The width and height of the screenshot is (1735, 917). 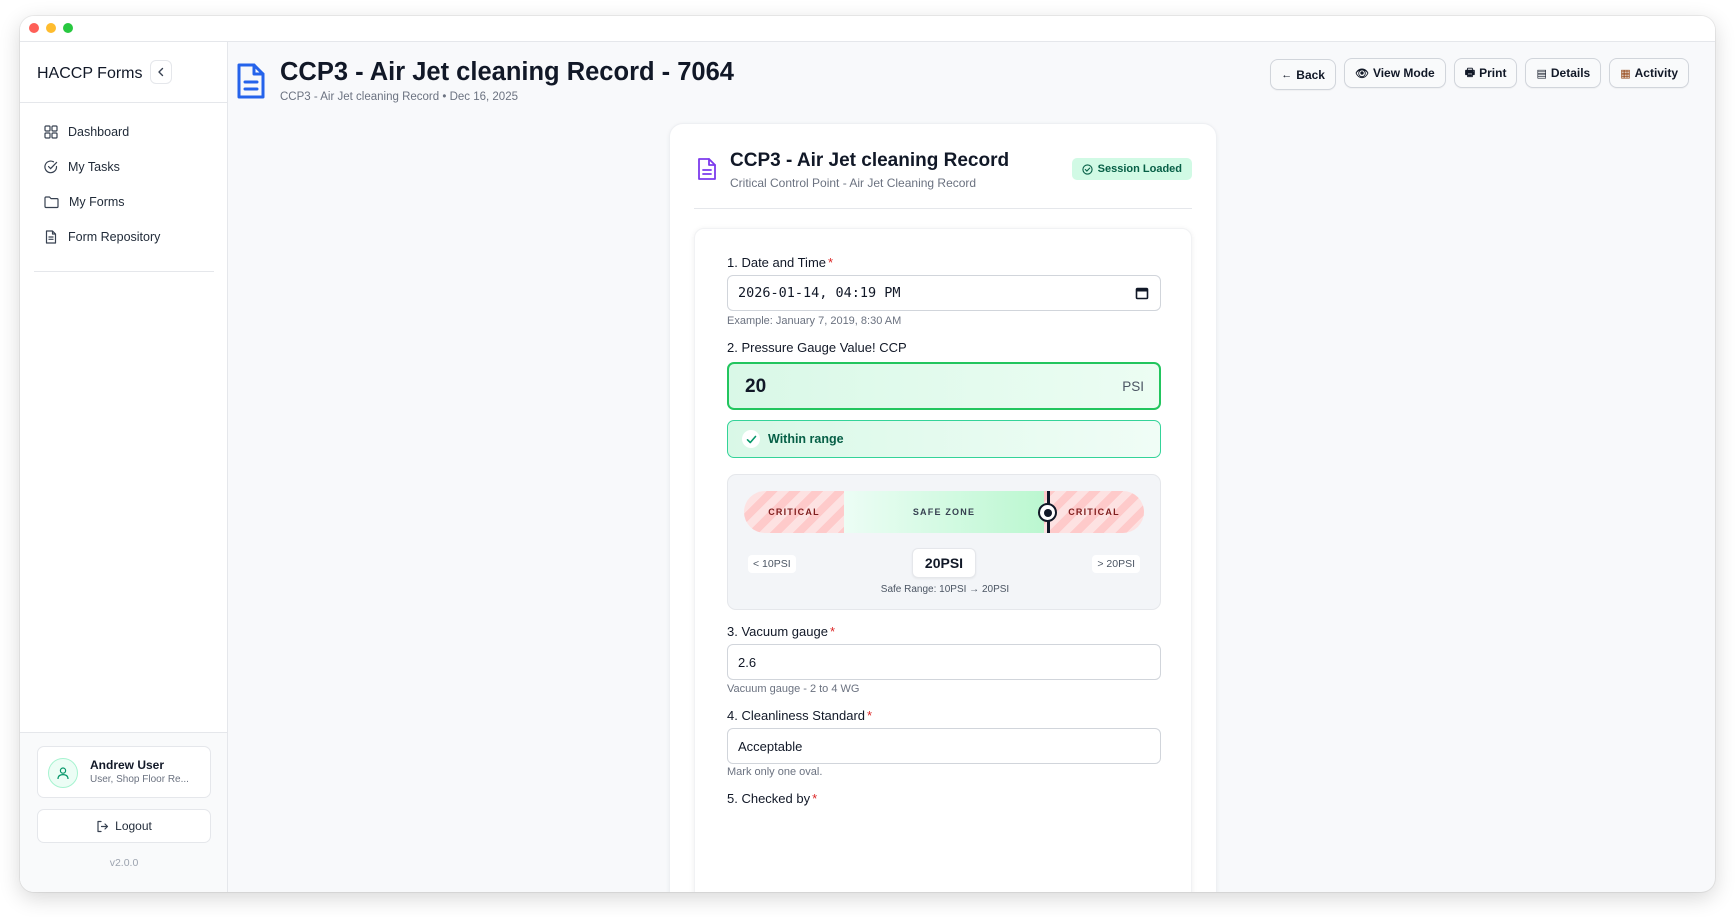 What do you see at coordinates (806, 439) in the screenshot?
I see `range-status-text: Within range` at bounding box center [806, 439].